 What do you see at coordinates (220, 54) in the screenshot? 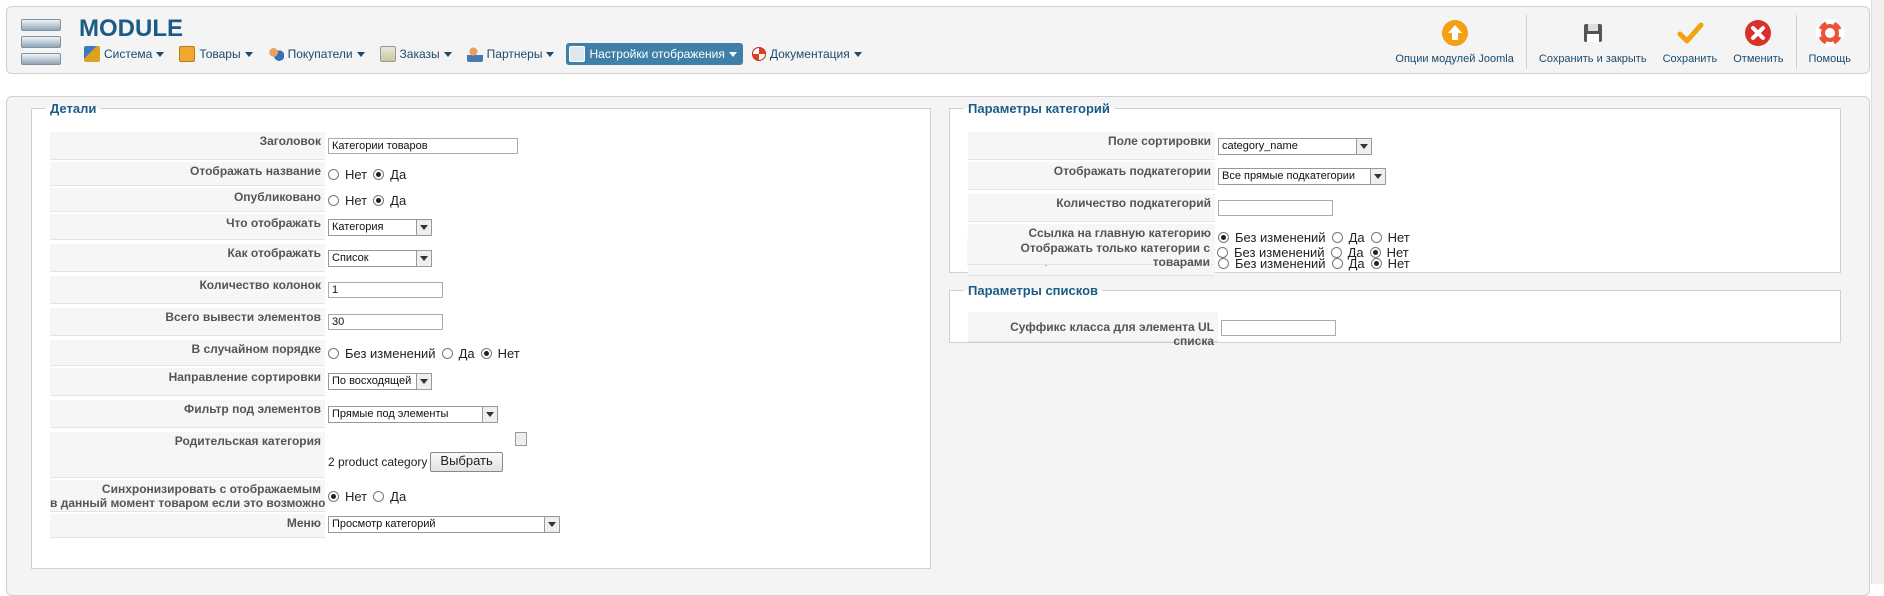
I see `menu-item-label: Товары` at bounding box center [220, 54].